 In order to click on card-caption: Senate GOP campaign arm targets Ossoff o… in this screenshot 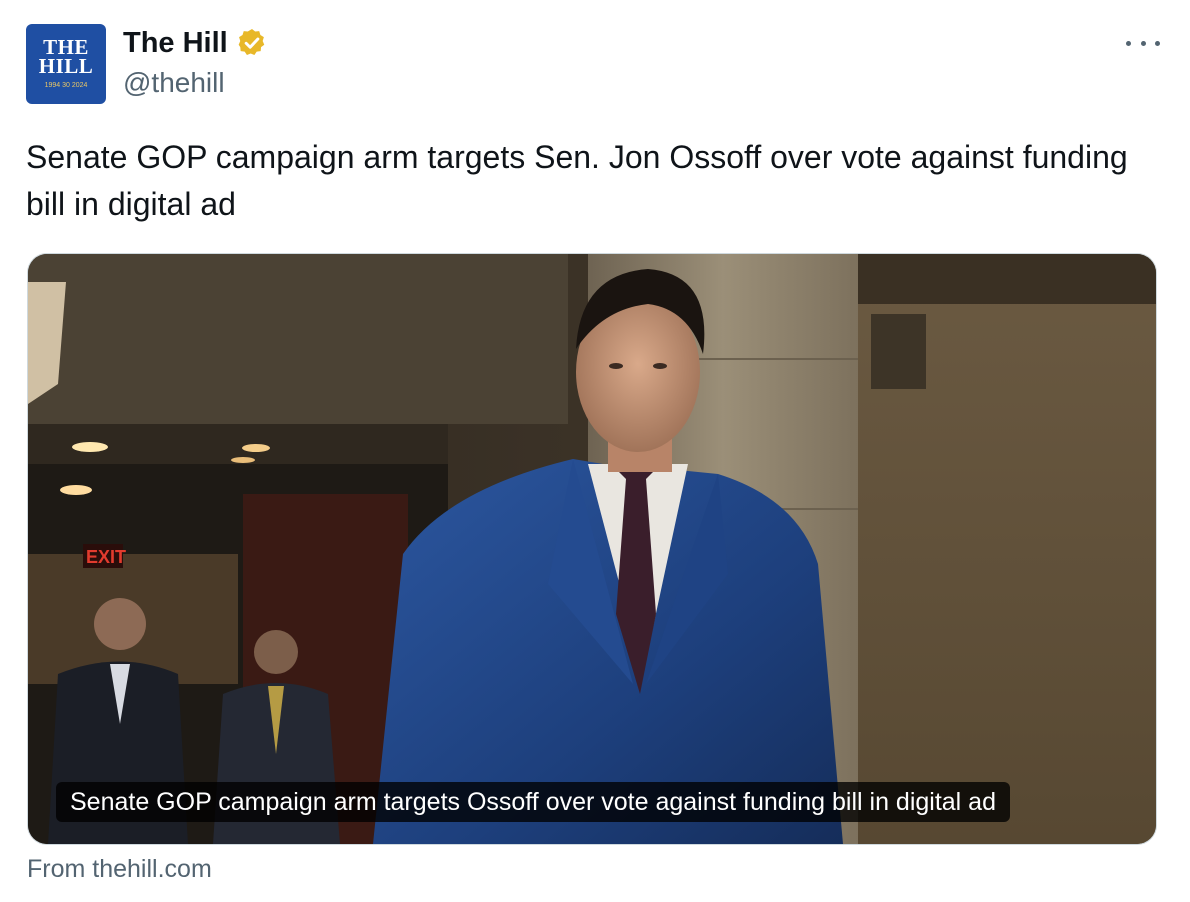, I will do `click(533, 802)`.